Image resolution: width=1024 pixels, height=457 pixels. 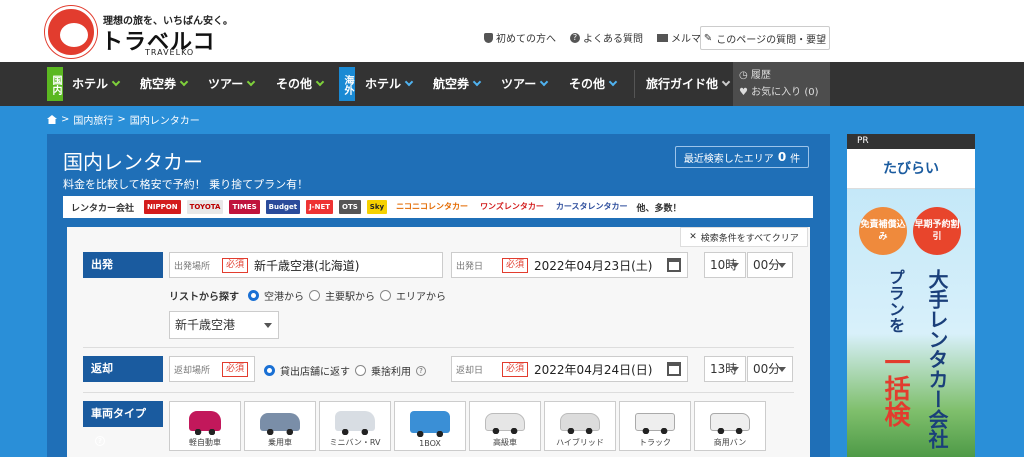 I want to click on departure-minute-select: 00分, so click(x=770, y=265).